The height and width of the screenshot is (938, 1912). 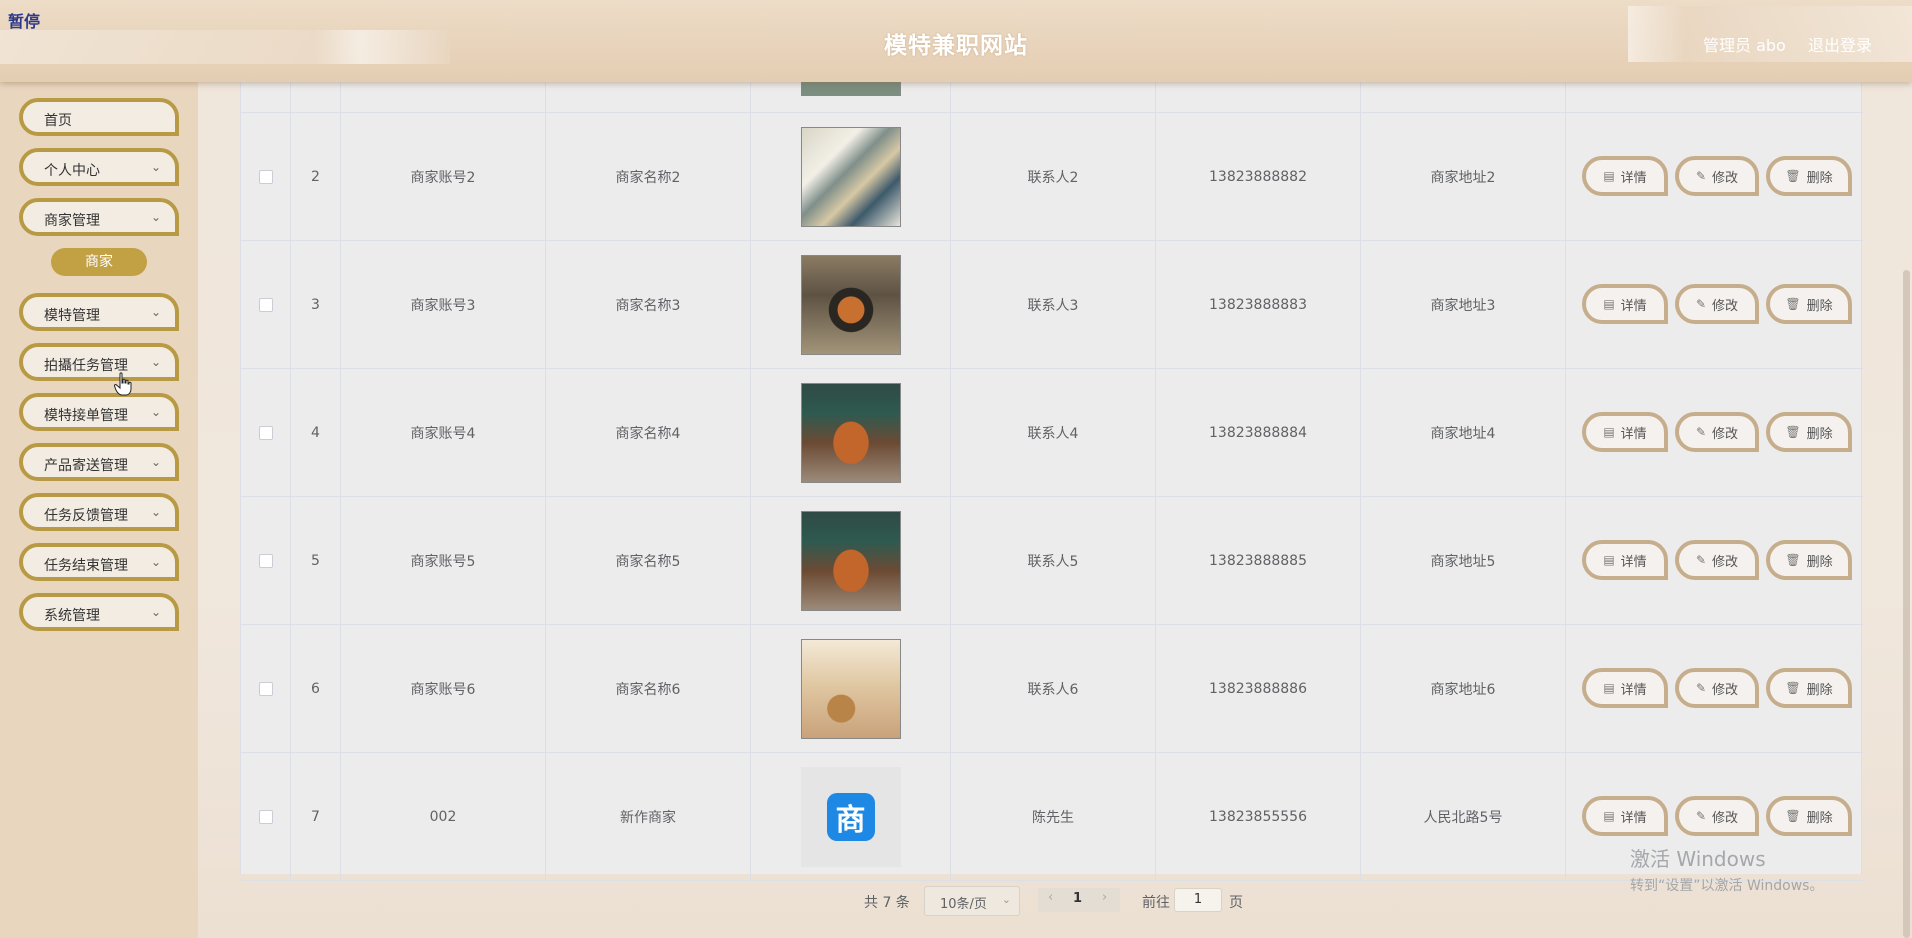 I want to click on account-text: 商家账号6, so click(x=443, y=689).